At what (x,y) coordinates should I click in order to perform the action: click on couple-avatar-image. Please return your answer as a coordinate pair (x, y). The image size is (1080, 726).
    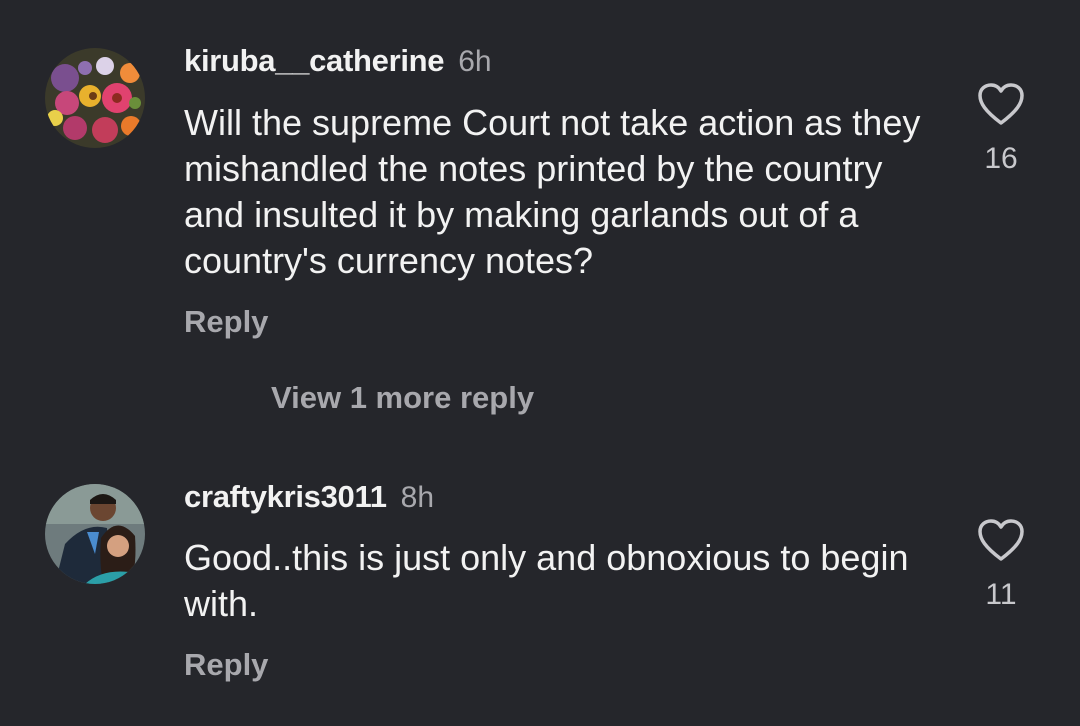
    Looking at the image, I should click on (95, 534).